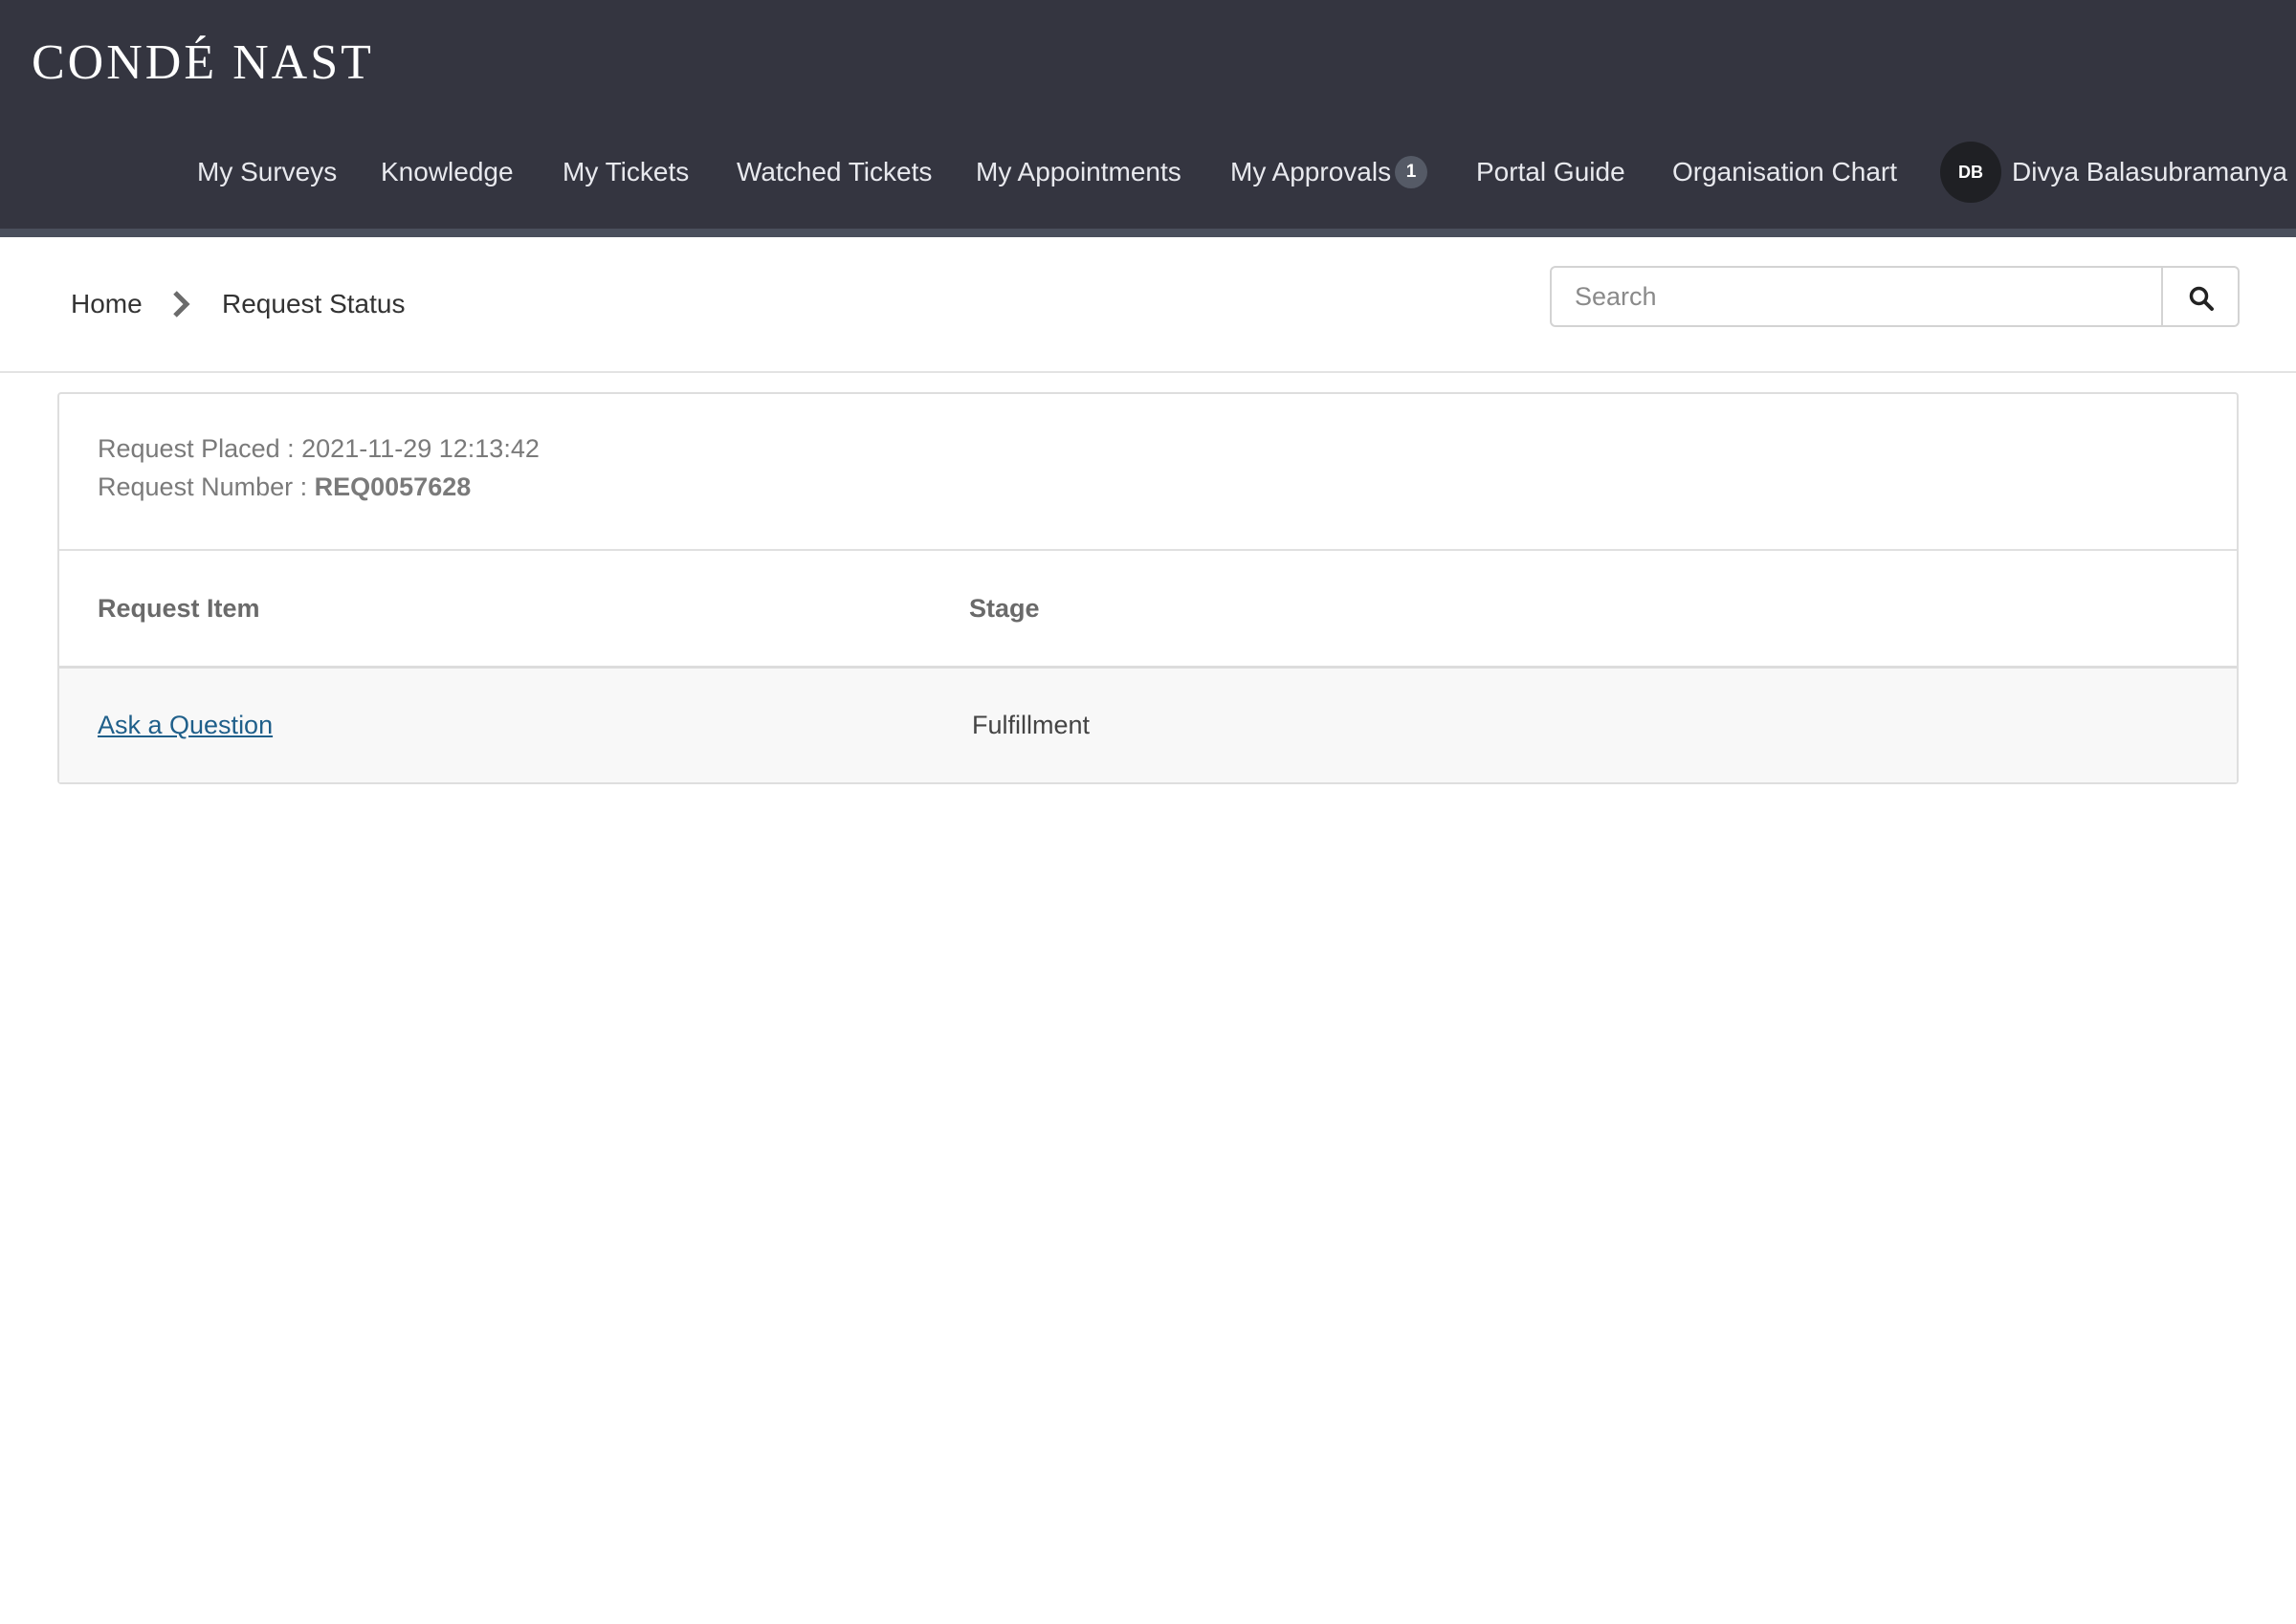  I want to click on approvals-count-badge: 1, so click(1412, 172).